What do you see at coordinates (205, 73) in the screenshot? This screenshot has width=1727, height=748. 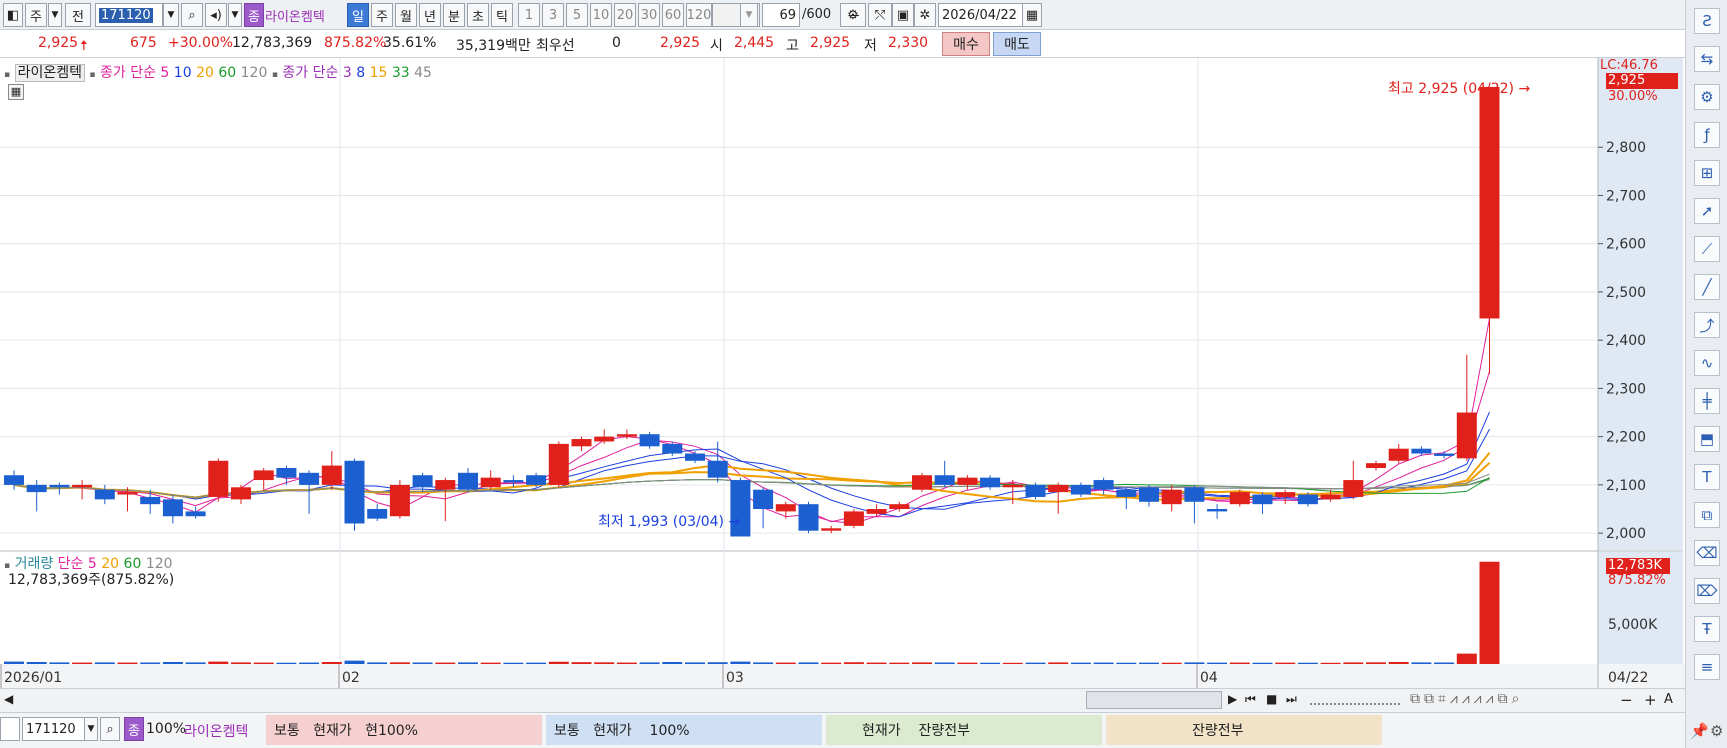 I see `legend-ma1-p20: 20` at bounding box center [205, 73].